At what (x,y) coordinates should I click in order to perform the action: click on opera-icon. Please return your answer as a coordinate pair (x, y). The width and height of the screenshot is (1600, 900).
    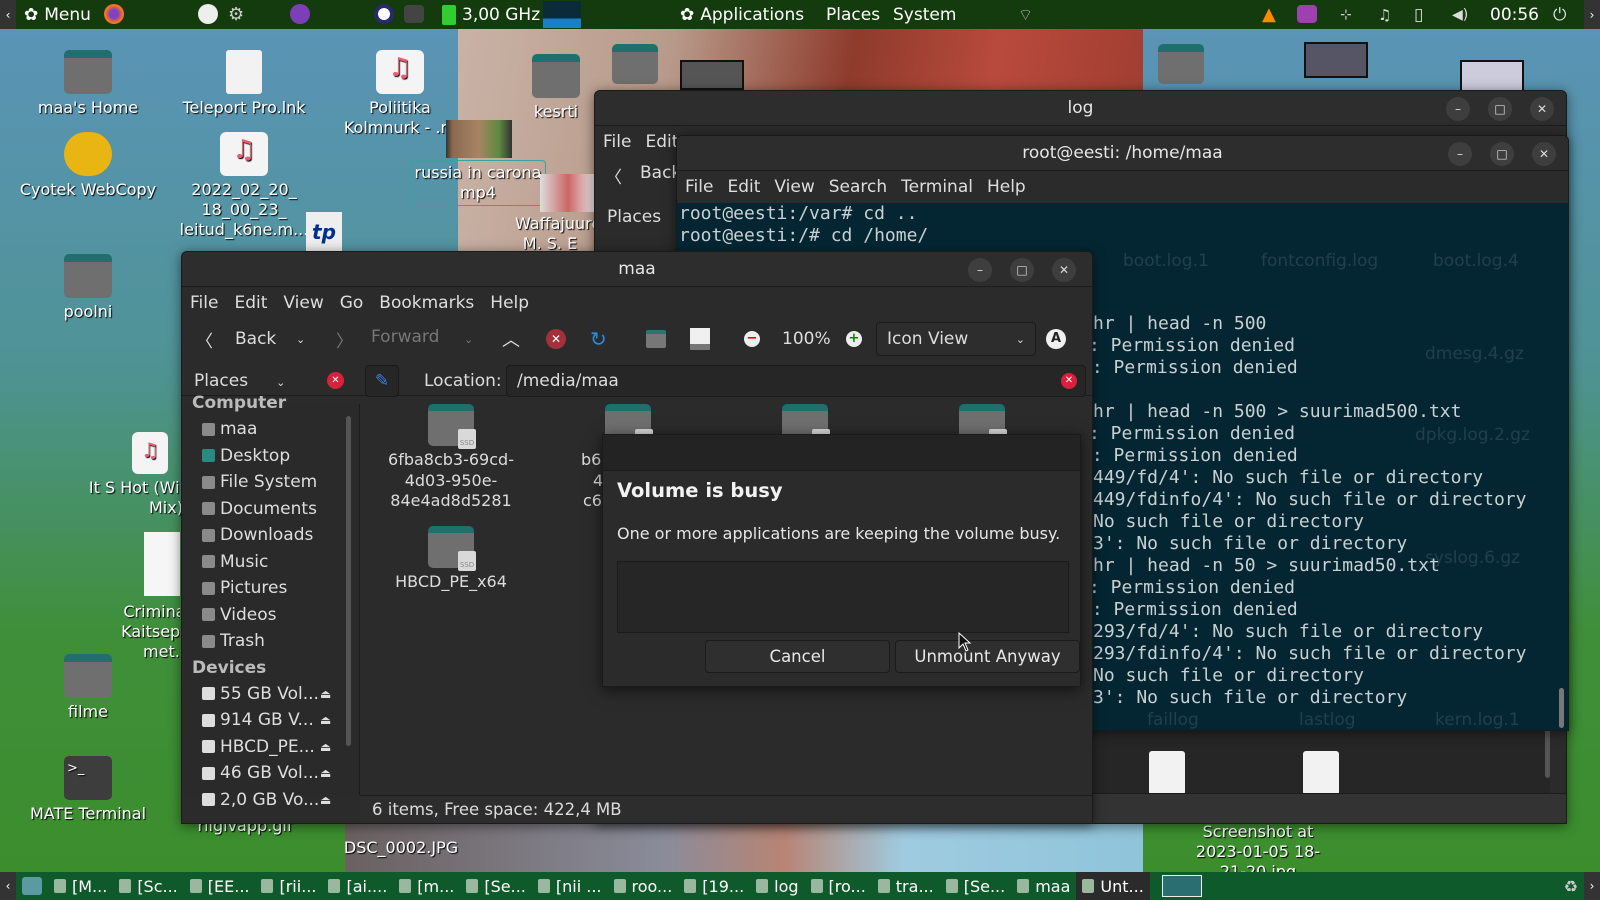
    Looking at the image, I should click on (384, 14).